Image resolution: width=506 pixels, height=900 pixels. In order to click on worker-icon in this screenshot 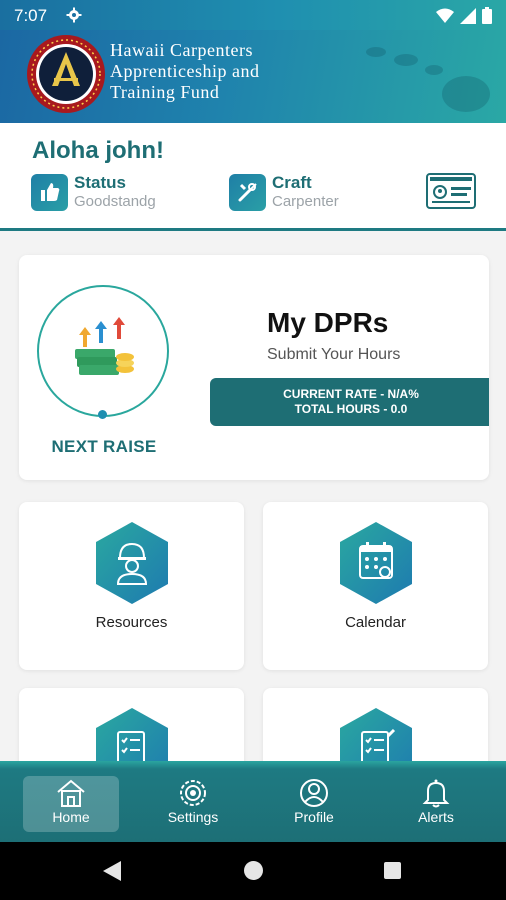, I will do `click(132, 563)`.